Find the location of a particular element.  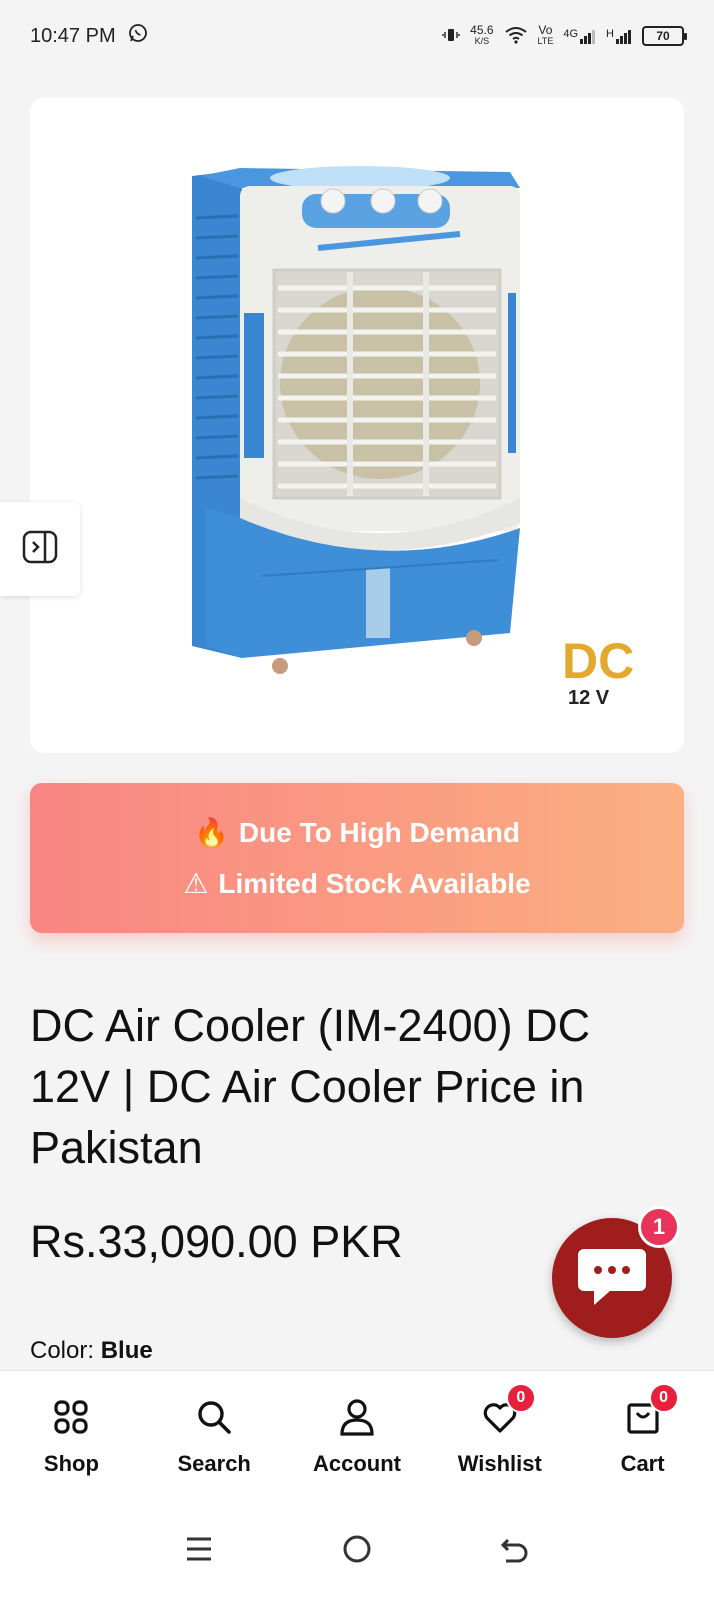

battery-level: 70 is located at coordinates (663, 36).